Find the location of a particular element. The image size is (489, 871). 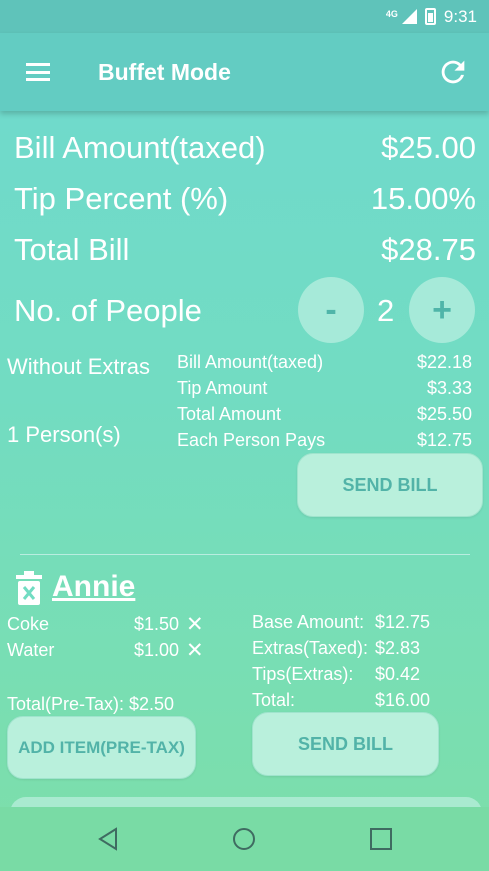

breakdown-label: Tip Amount is located at coordinates (222, 388).